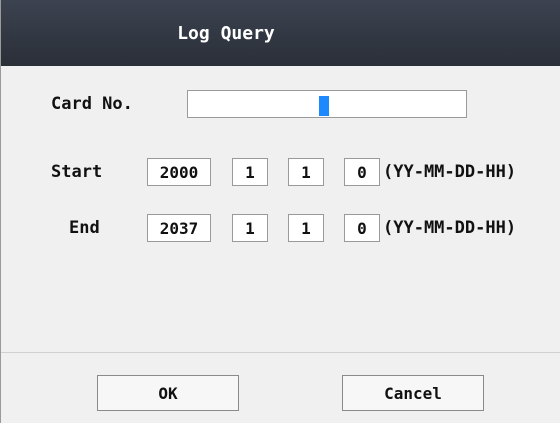 The width and height of the screenshot is (560, 423). I want to click on end-month-input: 1, so click(250, 228).